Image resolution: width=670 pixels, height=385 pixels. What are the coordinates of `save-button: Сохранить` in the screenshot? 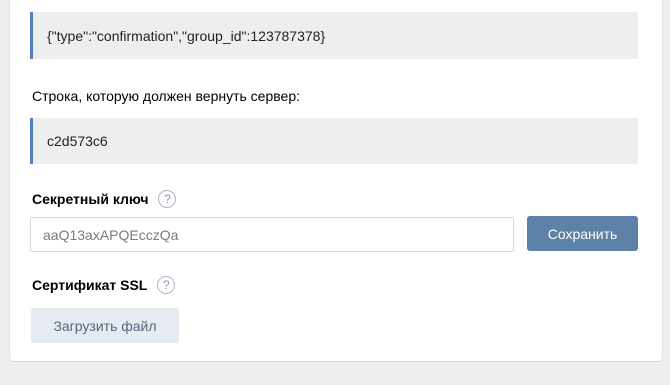 It's located at (582, 233).